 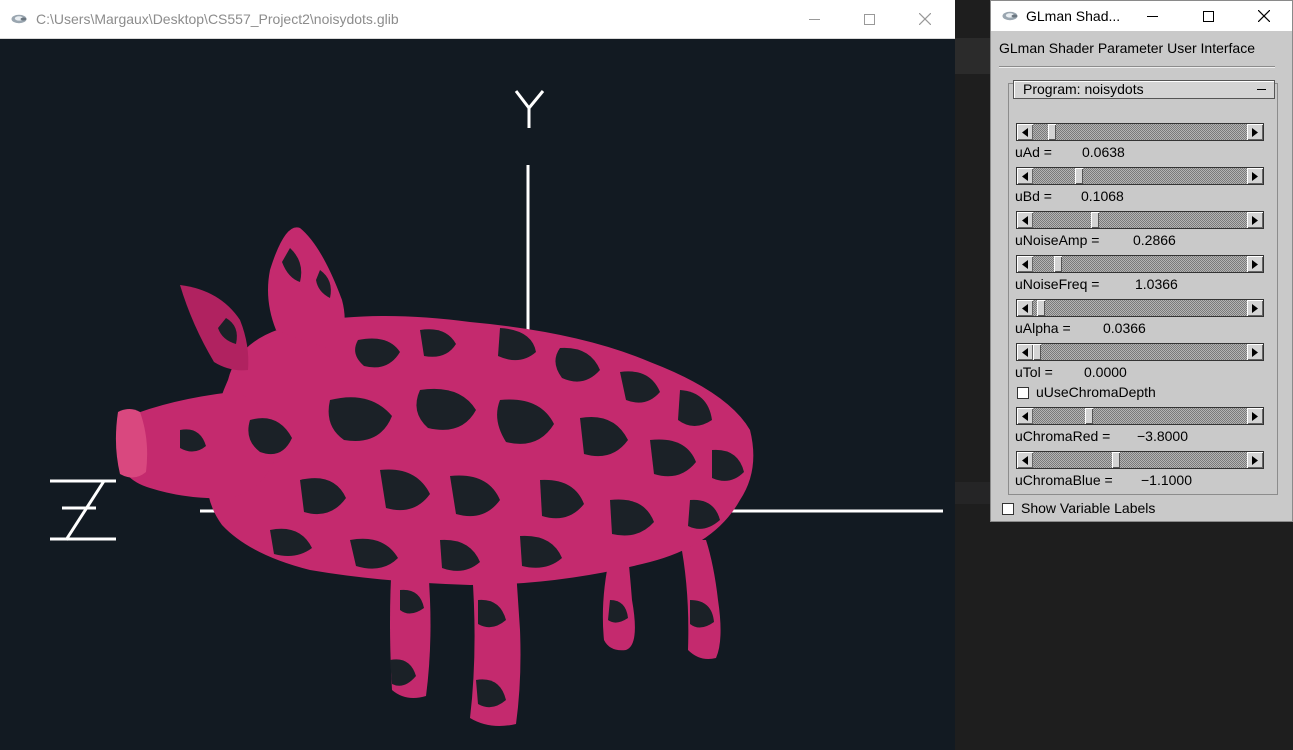 What do you see at coordinates (1156, 284) in the screenshot?
I see `variable-value: 1.0366` at bounding box center [1156, 284].